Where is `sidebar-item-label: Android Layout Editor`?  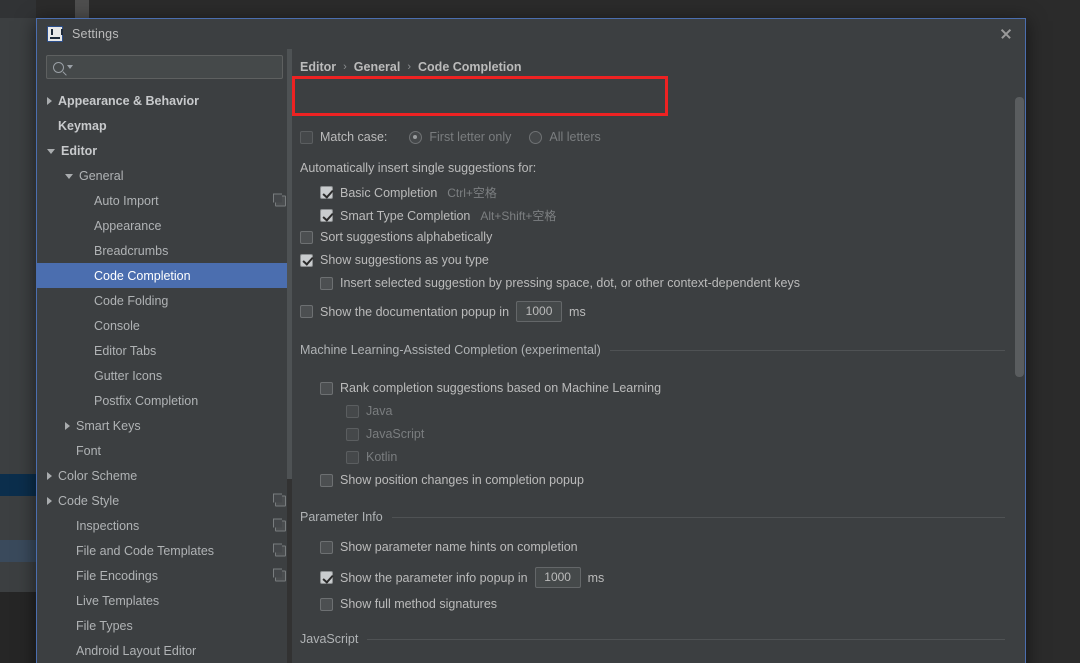
sidebar-item-label: Android Layout Editor is located at coordinates (136, 650).